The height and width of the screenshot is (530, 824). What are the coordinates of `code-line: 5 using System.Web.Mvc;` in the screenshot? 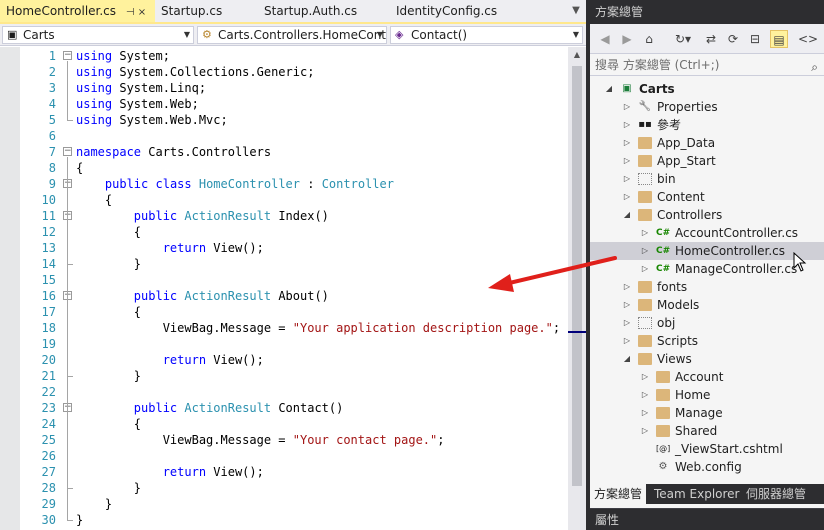 It's located at (284, 120).